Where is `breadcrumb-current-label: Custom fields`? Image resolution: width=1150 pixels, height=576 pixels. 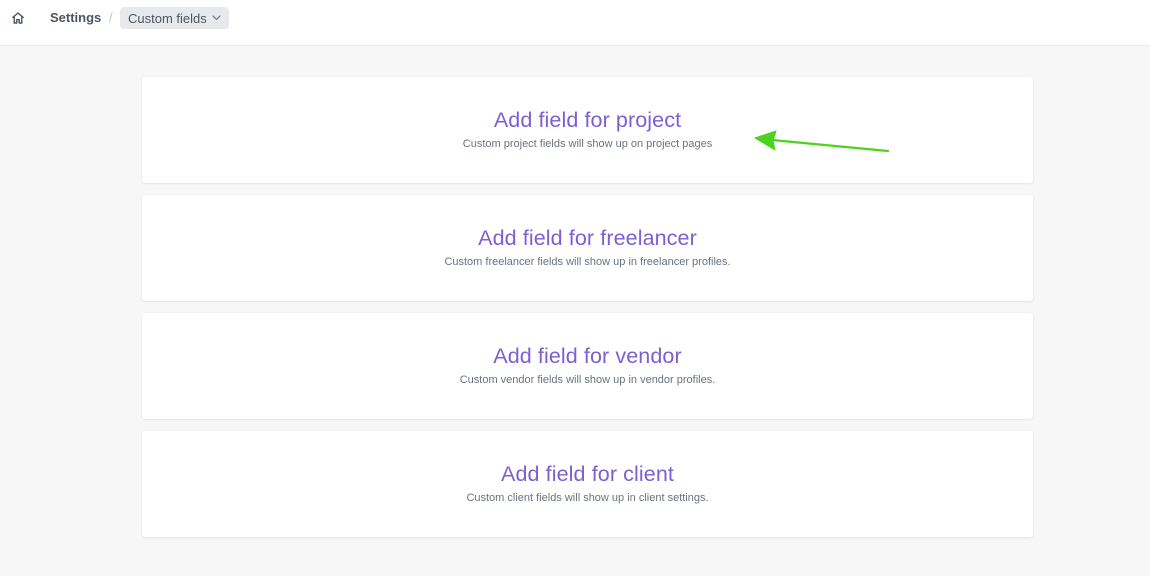 breadcrumb-current-label: Custom fields is located at coordinates (167, 18).